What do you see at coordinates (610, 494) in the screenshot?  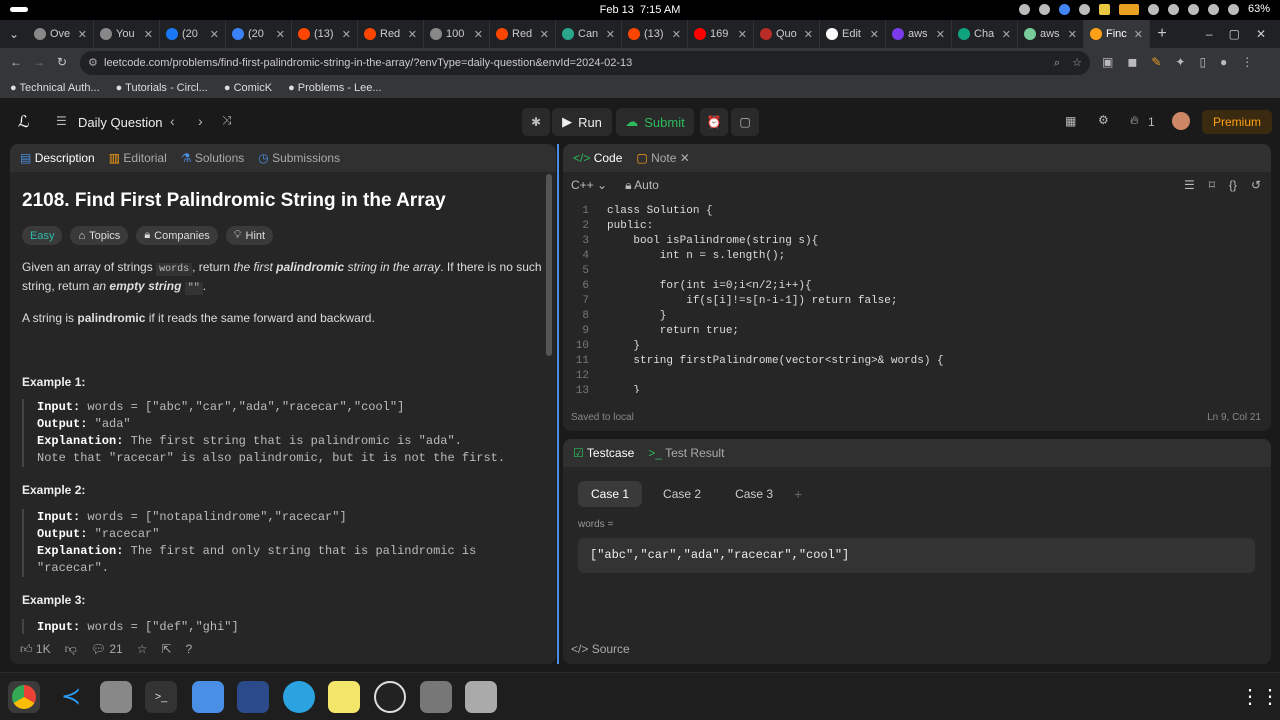 I see `case-tab: Case 1` at bounding box center [610, 494].